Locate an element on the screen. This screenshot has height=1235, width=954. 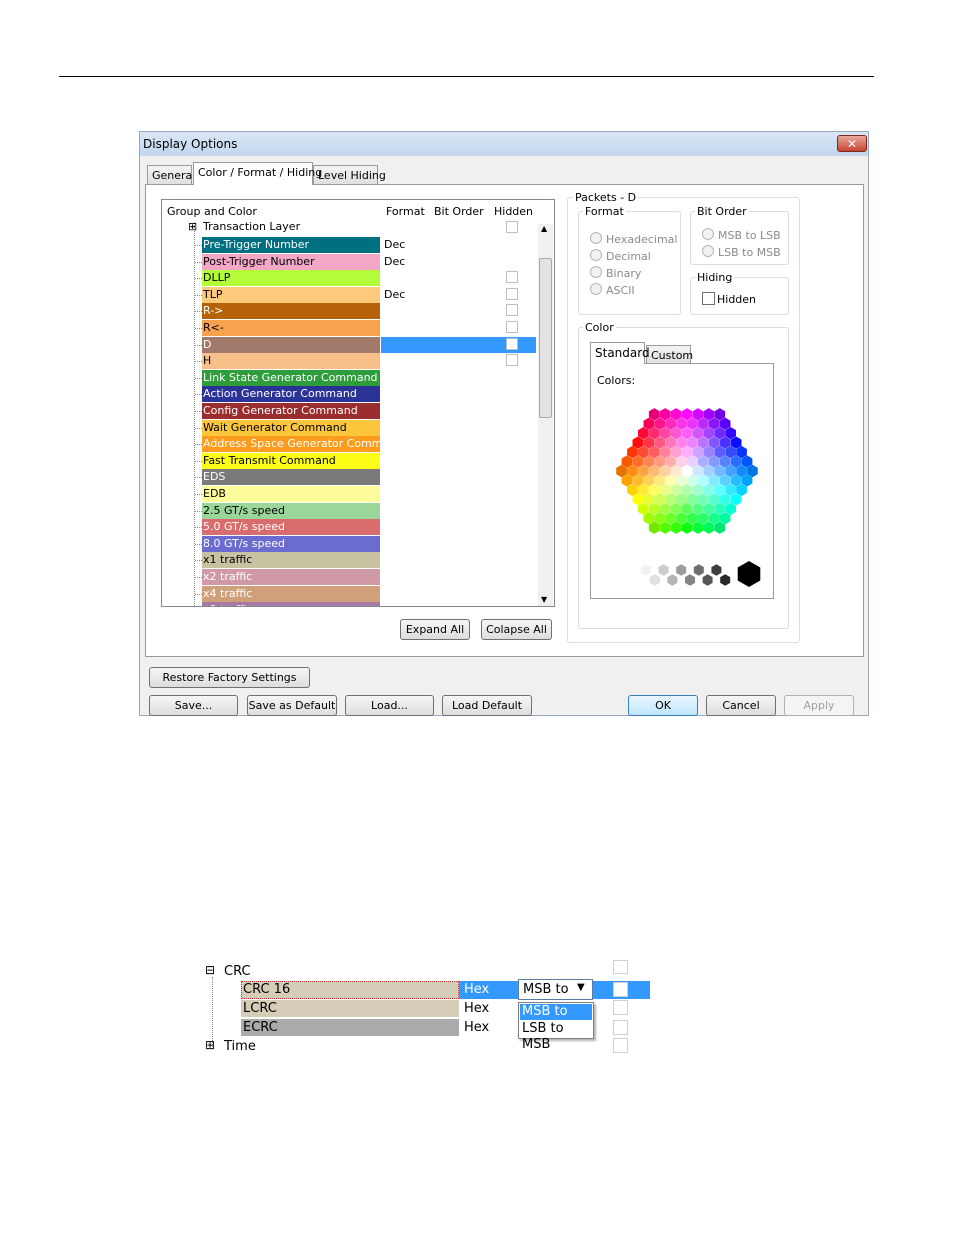
time-group-label: Time is located at coordinates (240, 1046).